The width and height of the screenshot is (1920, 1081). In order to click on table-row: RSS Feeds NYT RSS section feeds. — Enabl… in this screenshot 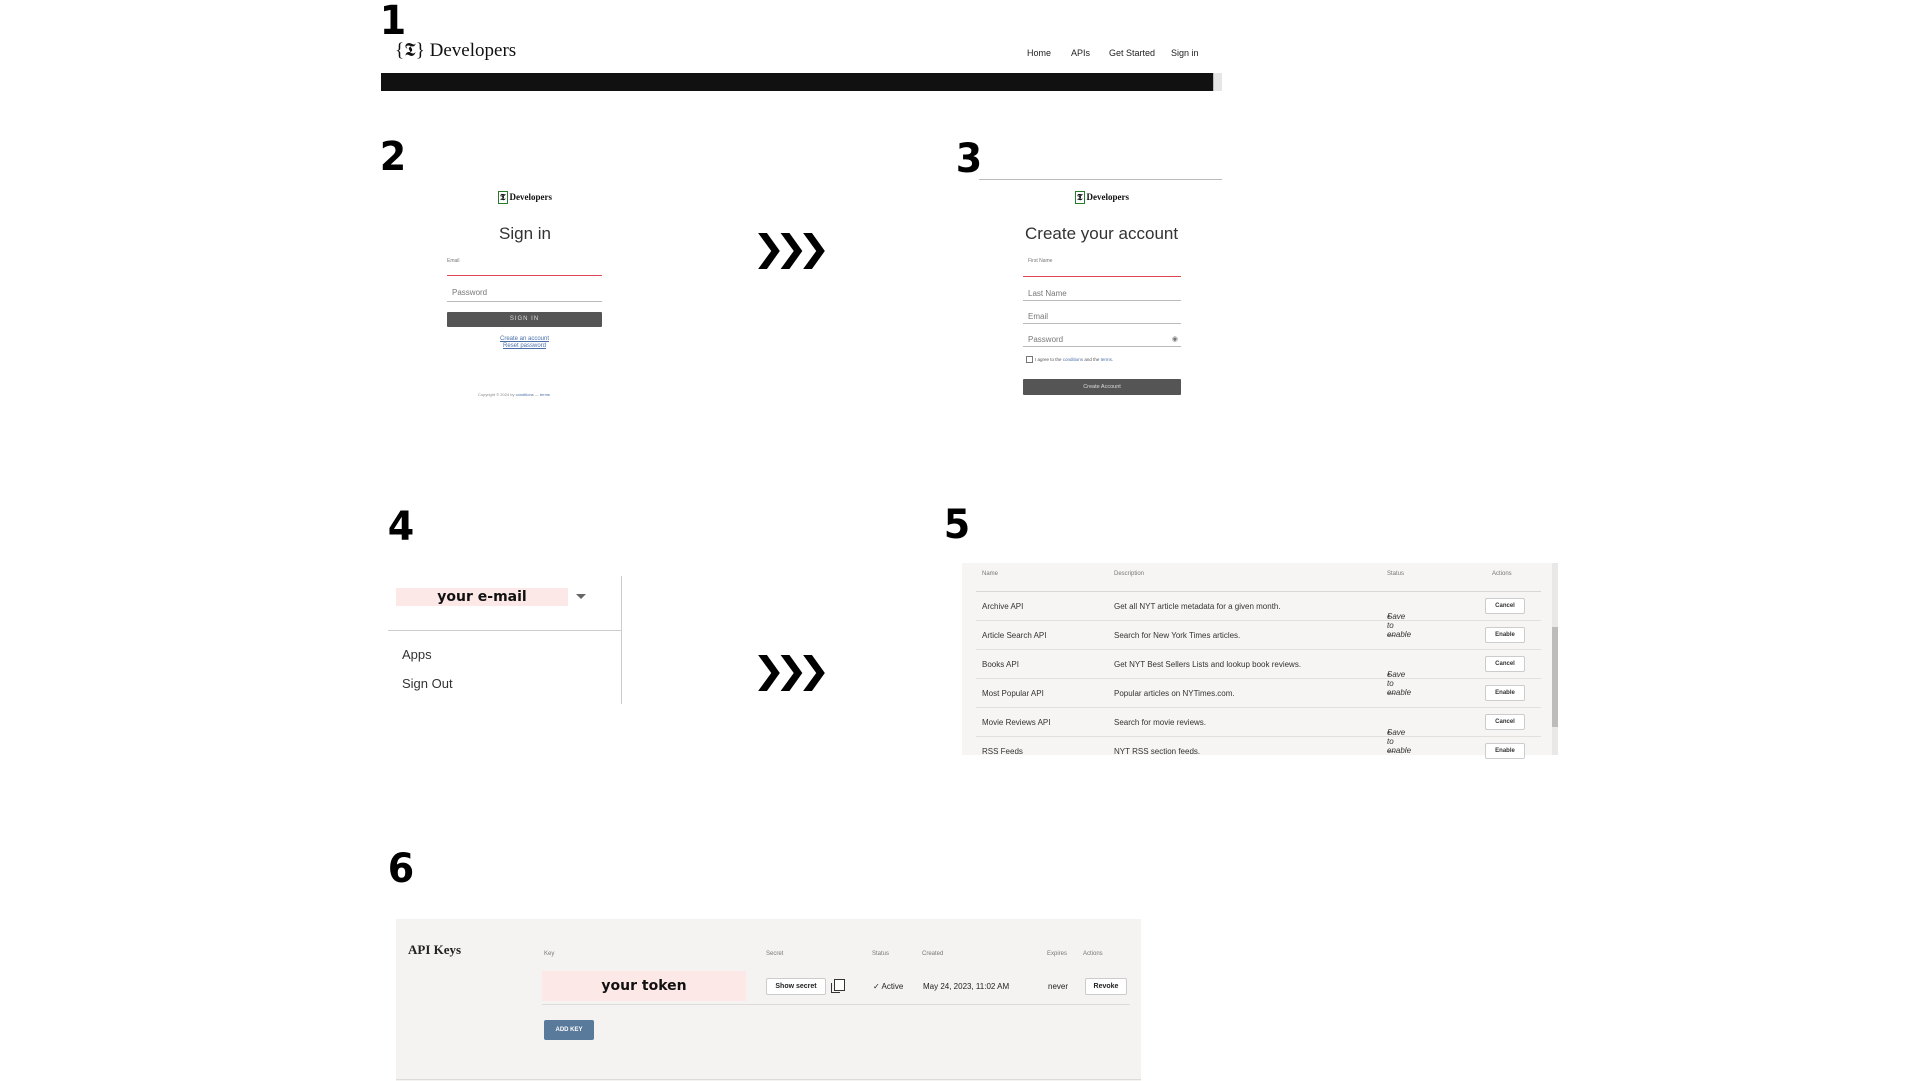, I will do `click(1258, 751)`.